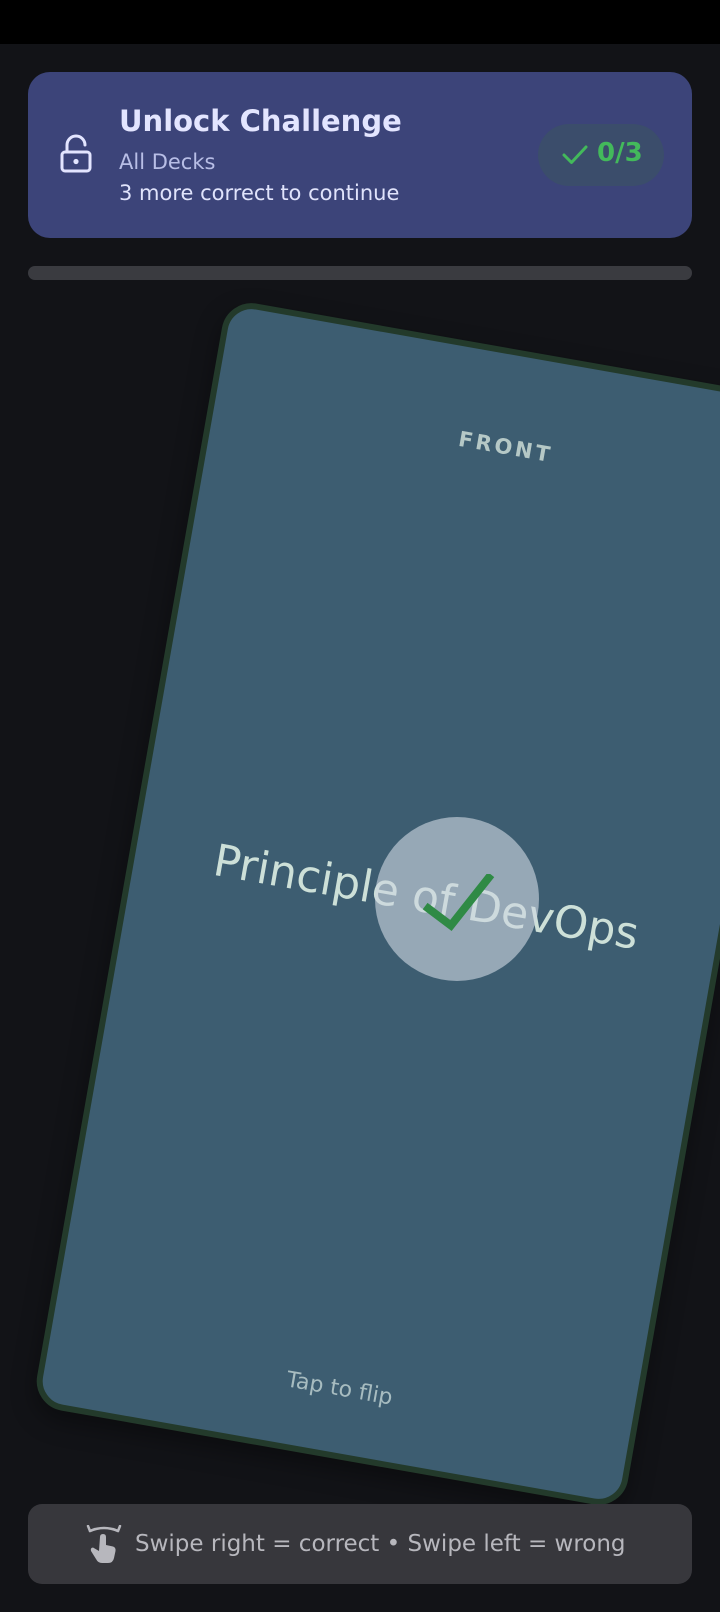  I want to click on challenge-deck-name: All Decks, so click(167, 162).